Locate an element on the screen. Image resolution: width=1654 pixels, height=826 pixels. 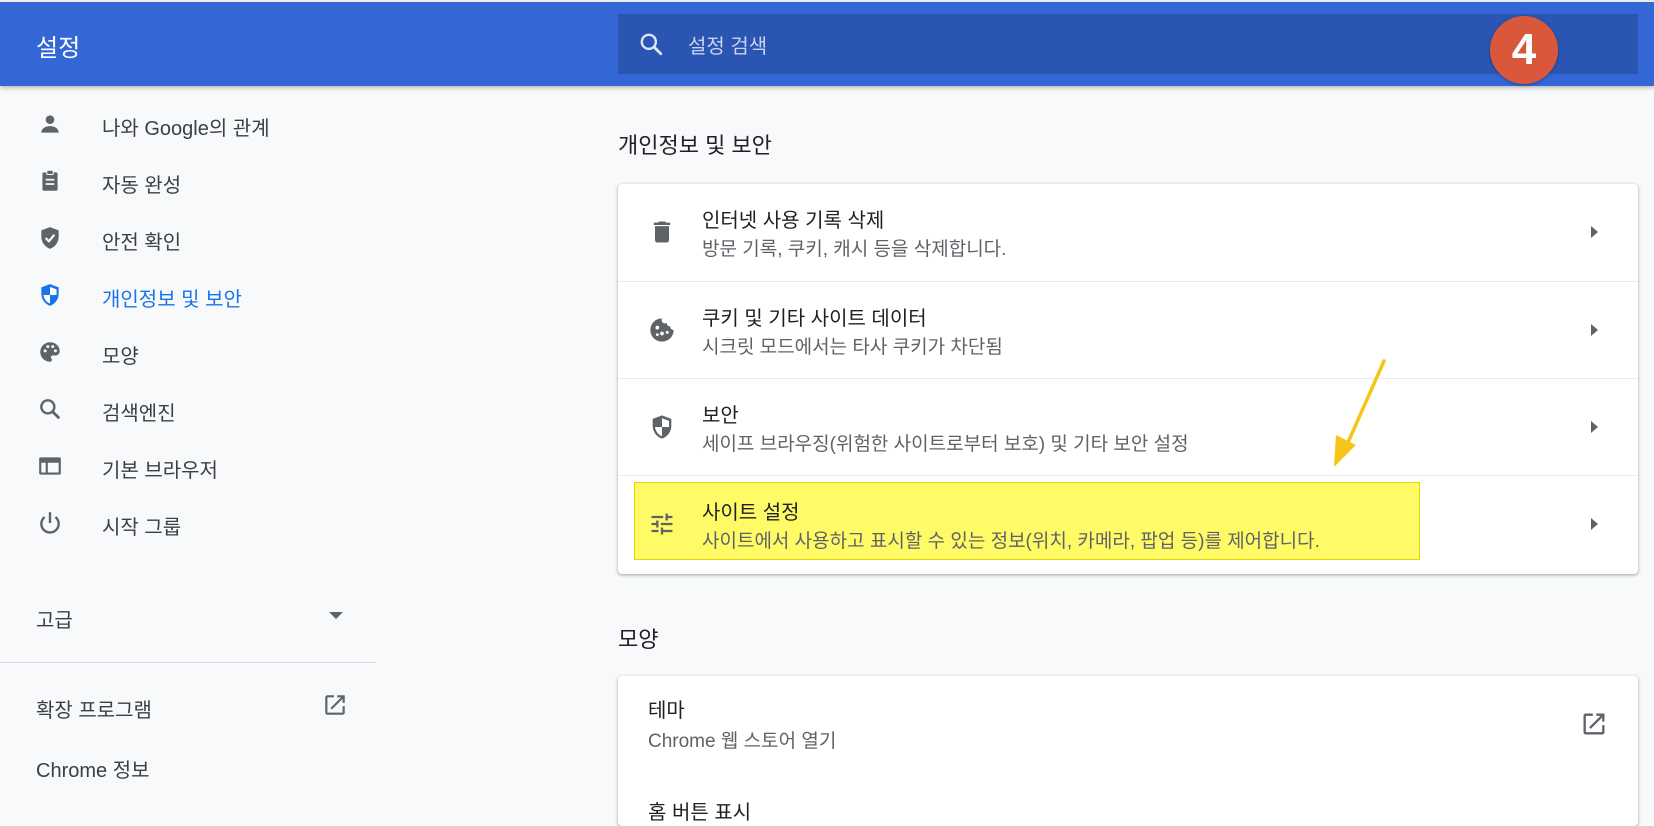
sidebar-item-label: 안전 확인 is located at coordinates (142, 243).